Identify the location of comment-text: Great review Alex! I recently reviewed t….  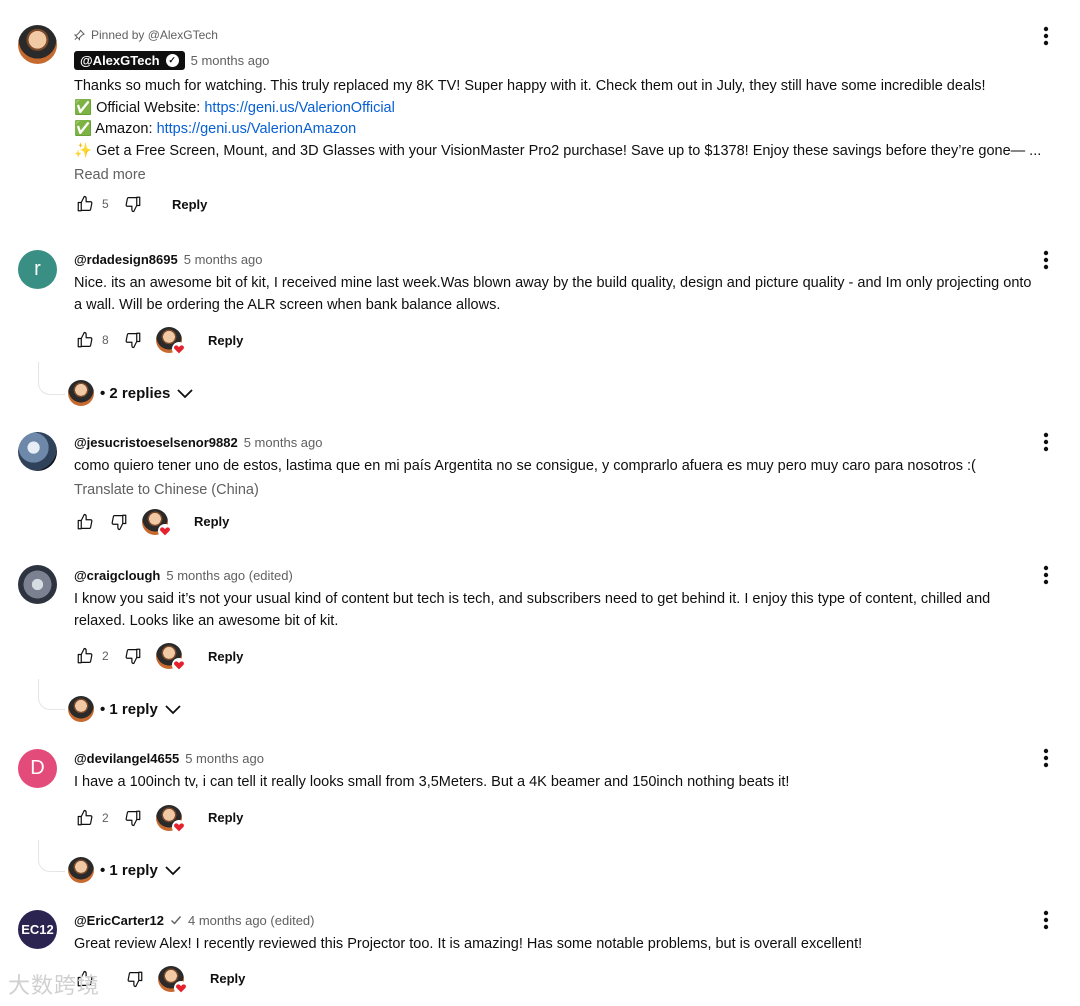
(468, 944).